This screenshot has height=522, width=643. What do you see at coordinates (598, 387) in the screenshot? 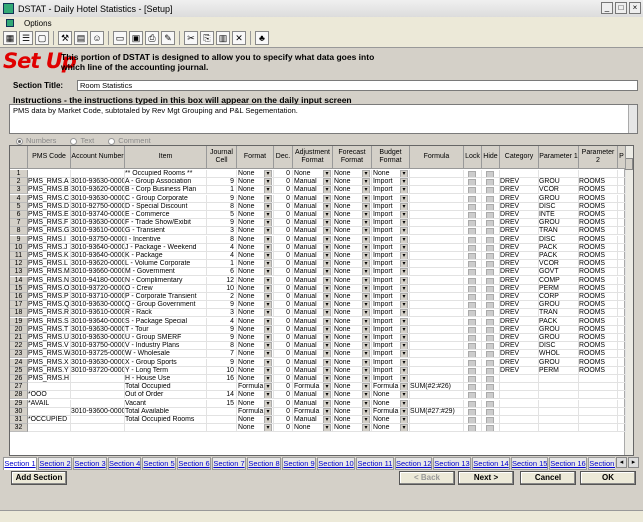
I see `cell-p2` at bounding box center [598, 387].